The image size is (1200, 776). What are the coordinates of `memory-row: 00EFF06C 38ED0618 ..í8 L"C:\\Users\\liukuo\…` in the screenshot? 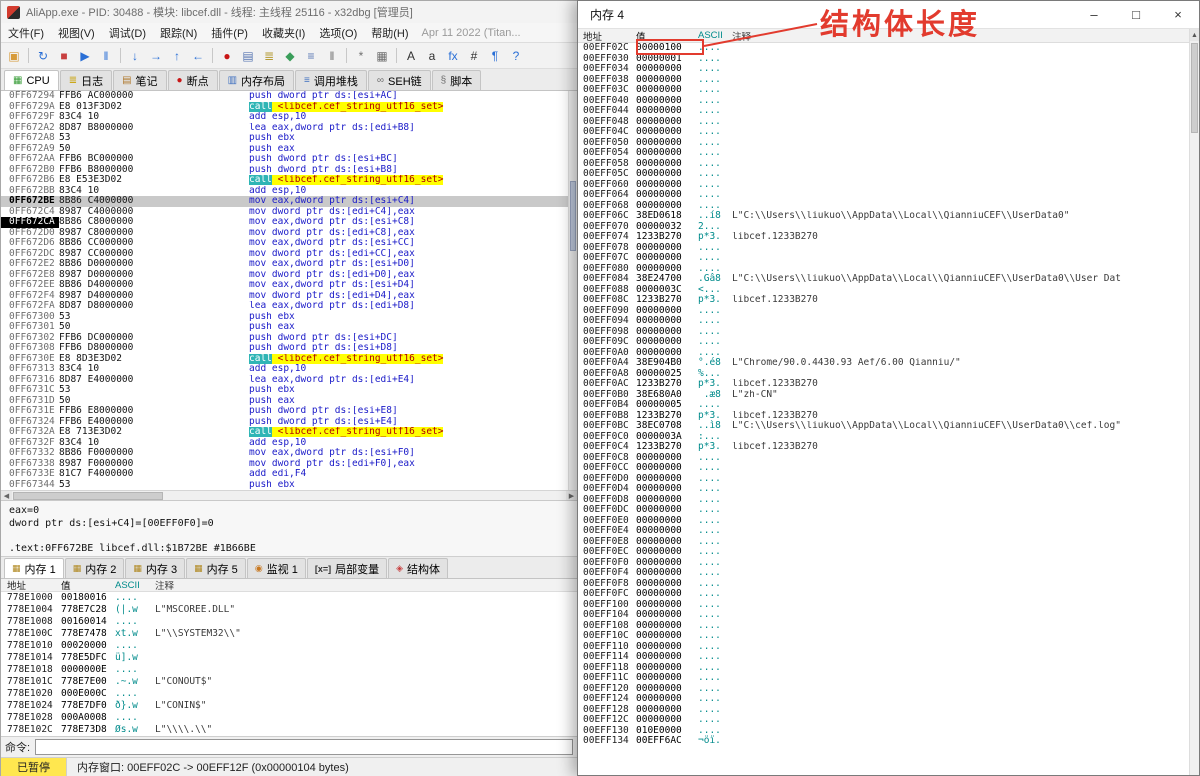 It's located at (883, 216).